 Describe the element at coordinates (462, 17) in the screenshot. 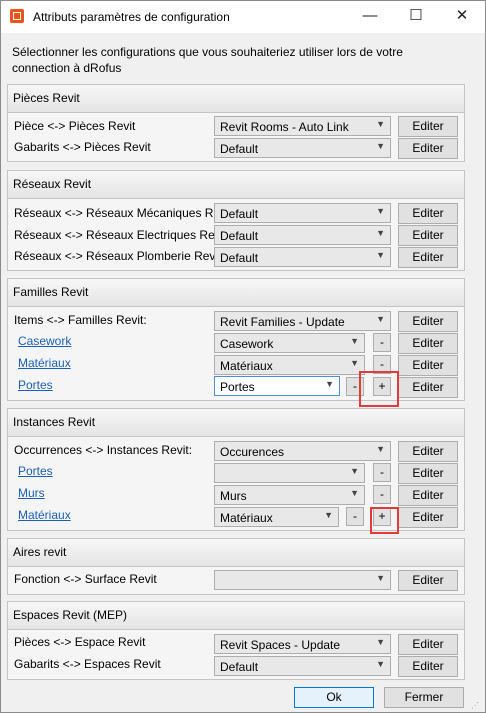

I see `close-window-button: ✕` at that location.